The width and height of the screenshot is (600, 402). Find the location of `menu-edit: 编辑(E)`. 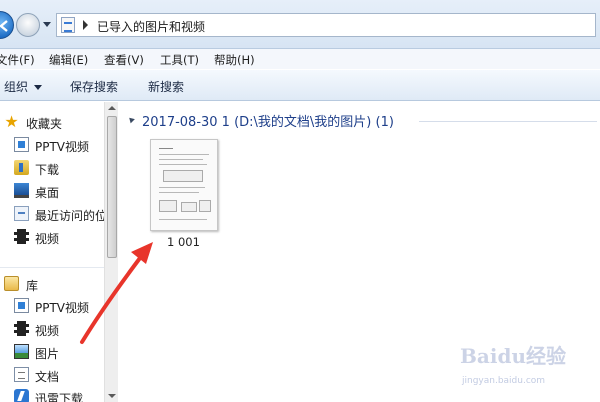

menu-edit: 编辑(E) is located at coordinates (68, 60).